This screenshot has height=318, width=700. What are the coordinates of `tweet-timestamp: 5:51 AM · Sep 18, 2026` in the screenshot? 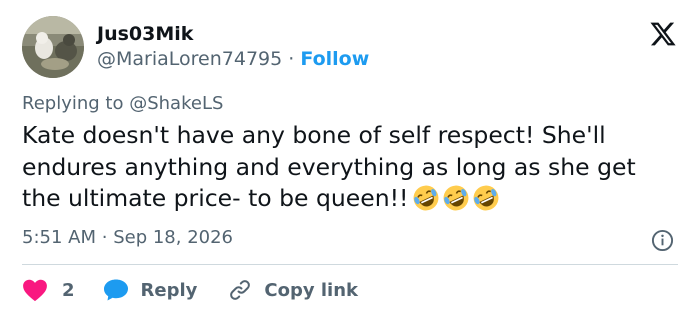 It's located at (127, 237).